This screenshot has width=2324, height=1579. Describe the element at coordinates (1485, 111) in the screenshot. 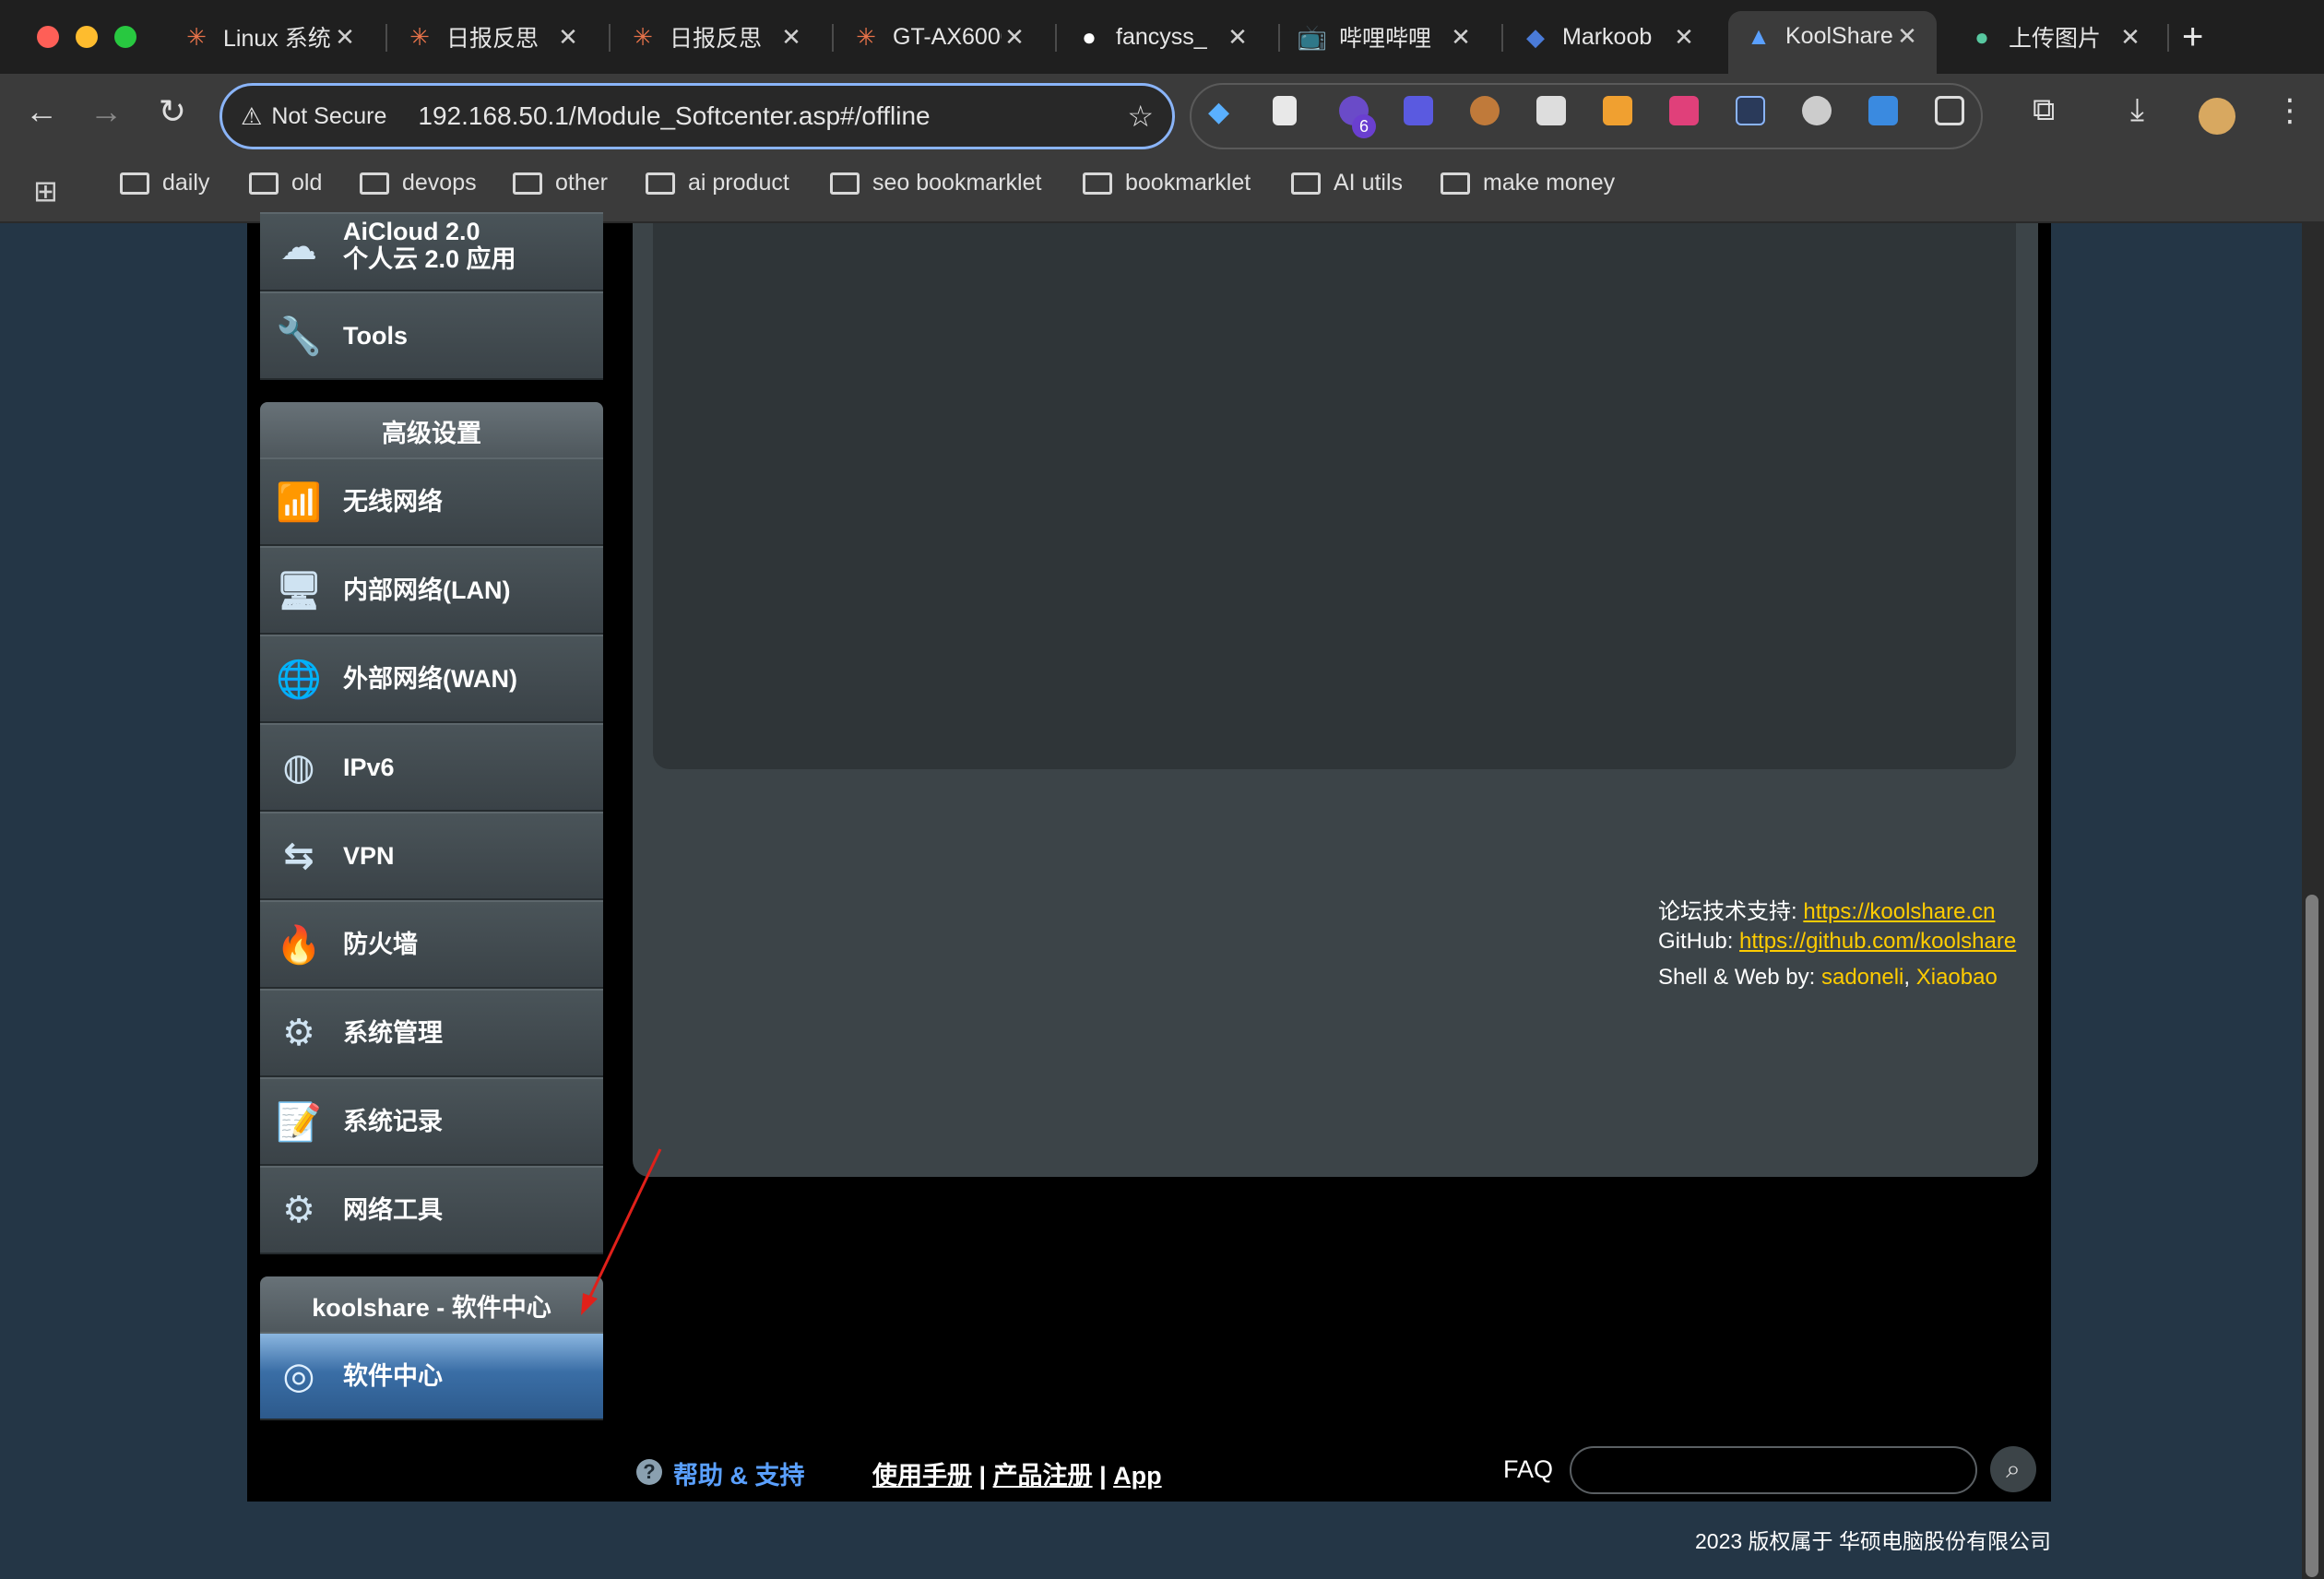

I see `extension-cookie-icon` at that location.